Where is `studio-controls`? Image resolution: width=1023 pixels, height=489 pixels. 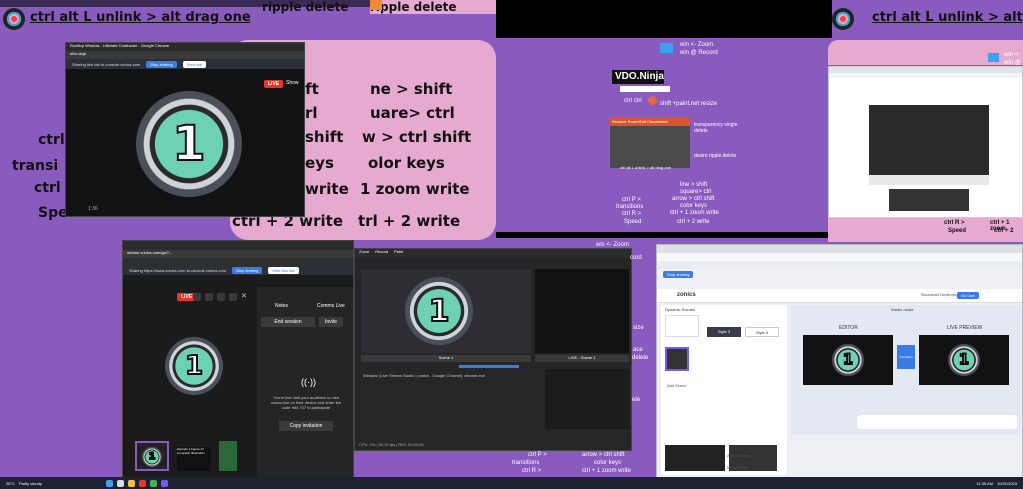 studio-controls is located at coordinates (937, 422).